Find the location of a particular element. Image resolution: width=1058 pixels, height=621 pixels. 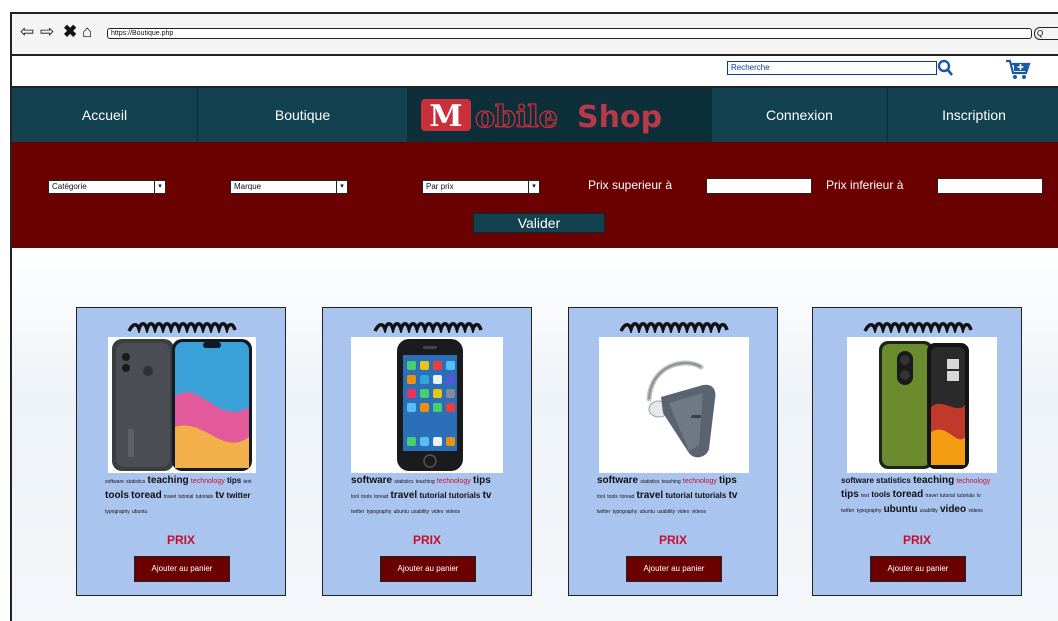

submit-filter-button: Valider is located at coordinates (539, 223).